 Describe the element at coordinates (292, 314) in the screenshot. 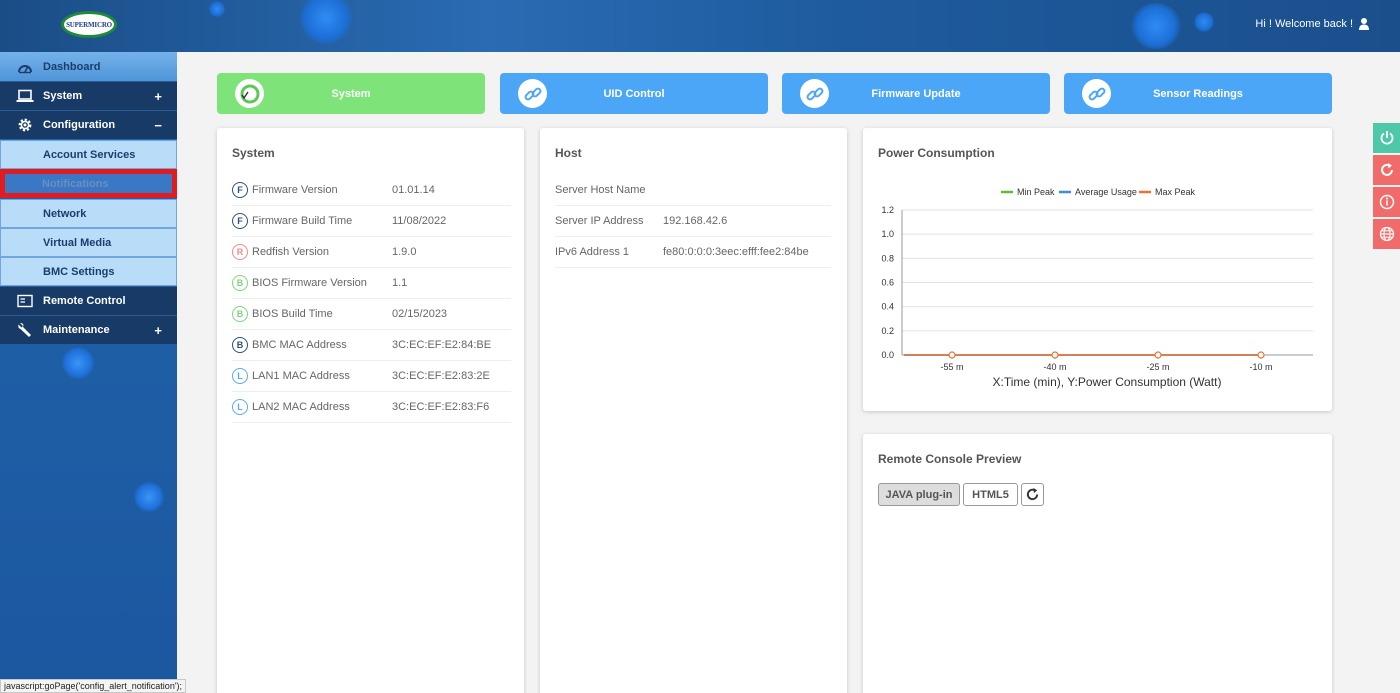

I see `row-key: BIOS Build Time` at that location.